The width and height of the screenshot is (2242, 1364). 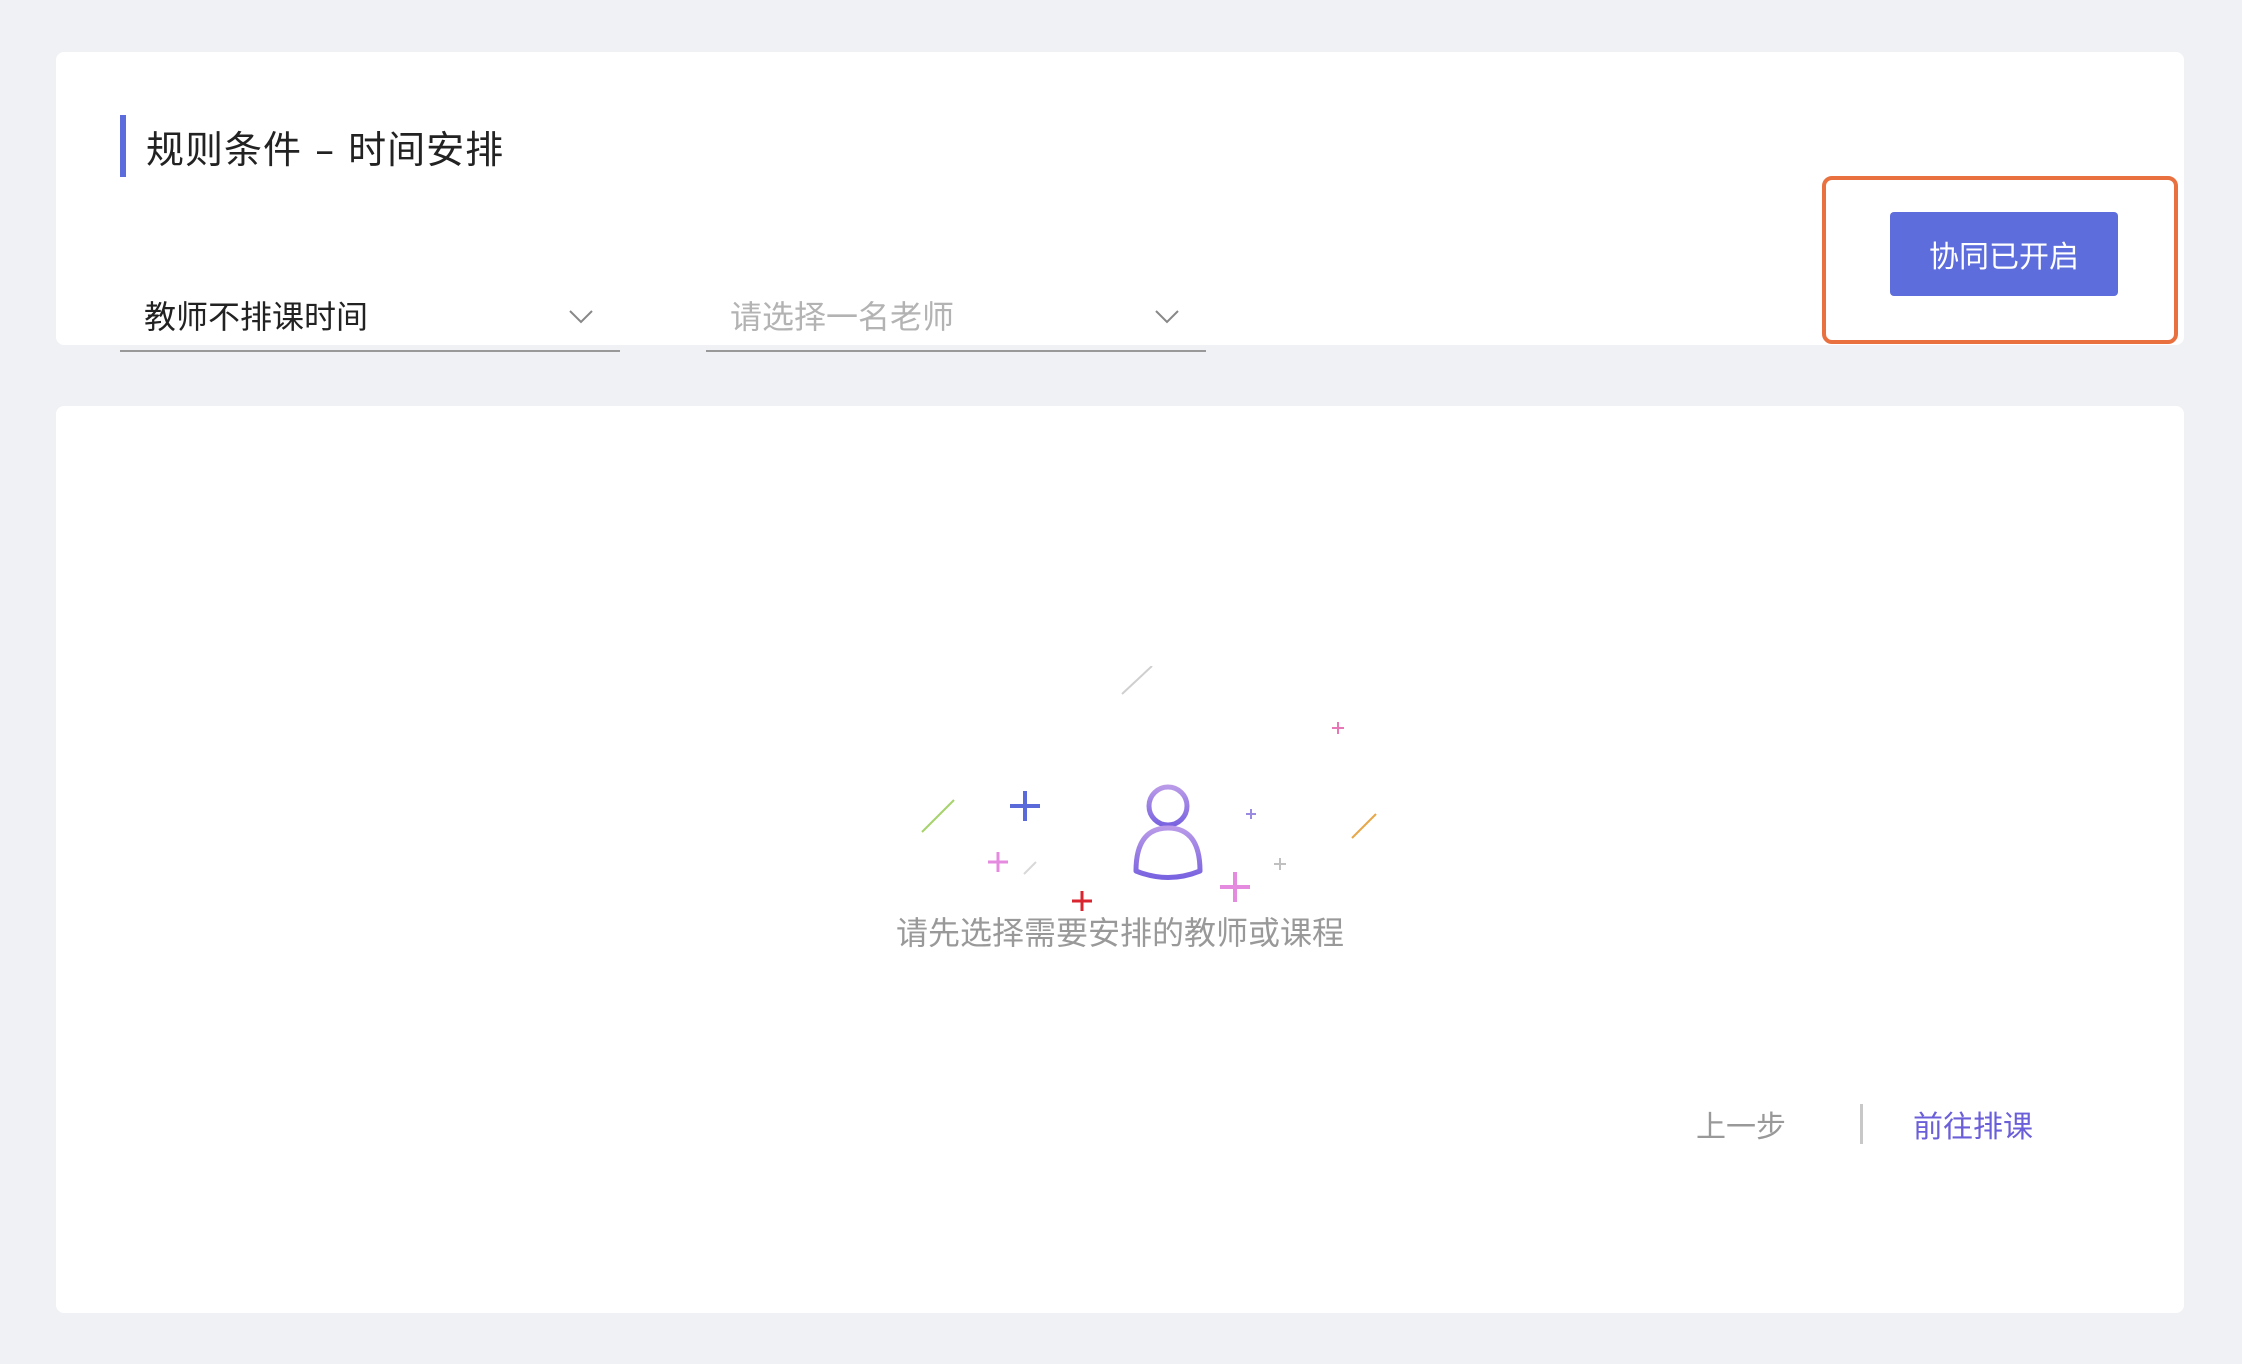 I want to click on title-accent-bar, so click(x=123, y=146).